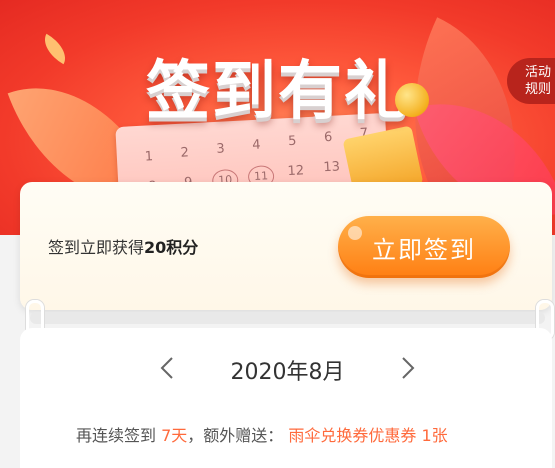  What do you see at coordinates (96, 247) in the screenshot?
I see `sign-in-text-prefix: 签到立即获得` at bounding box center [96, 247].